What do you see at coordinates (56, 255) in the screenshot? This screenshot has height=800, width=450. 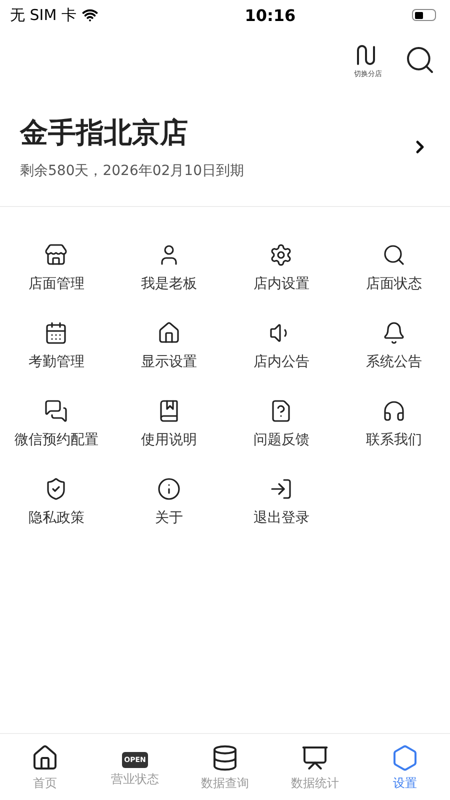 I see `store-icon` at bounding box center [56, 255].